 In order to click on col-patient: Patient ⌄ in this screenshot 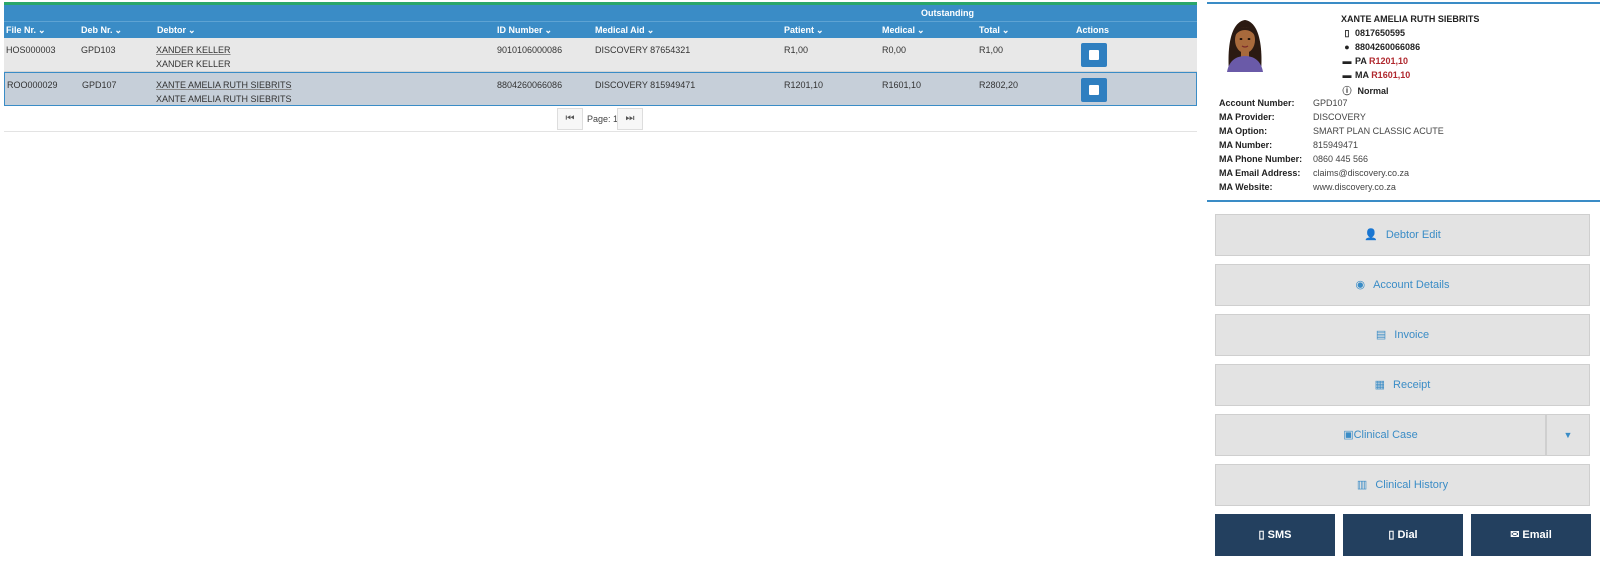, I will do `click(804, 30)`.